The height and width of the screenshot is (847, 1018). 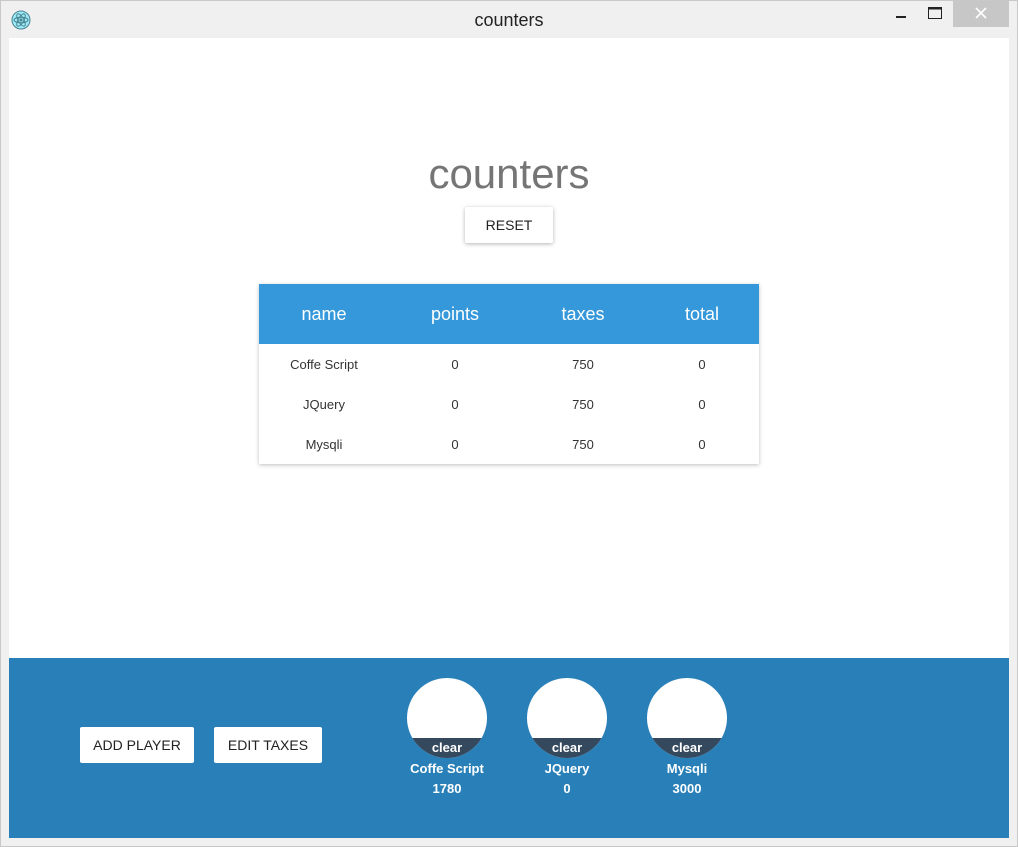 I want to click on player-score: 3000, so click(x=687, y=788).